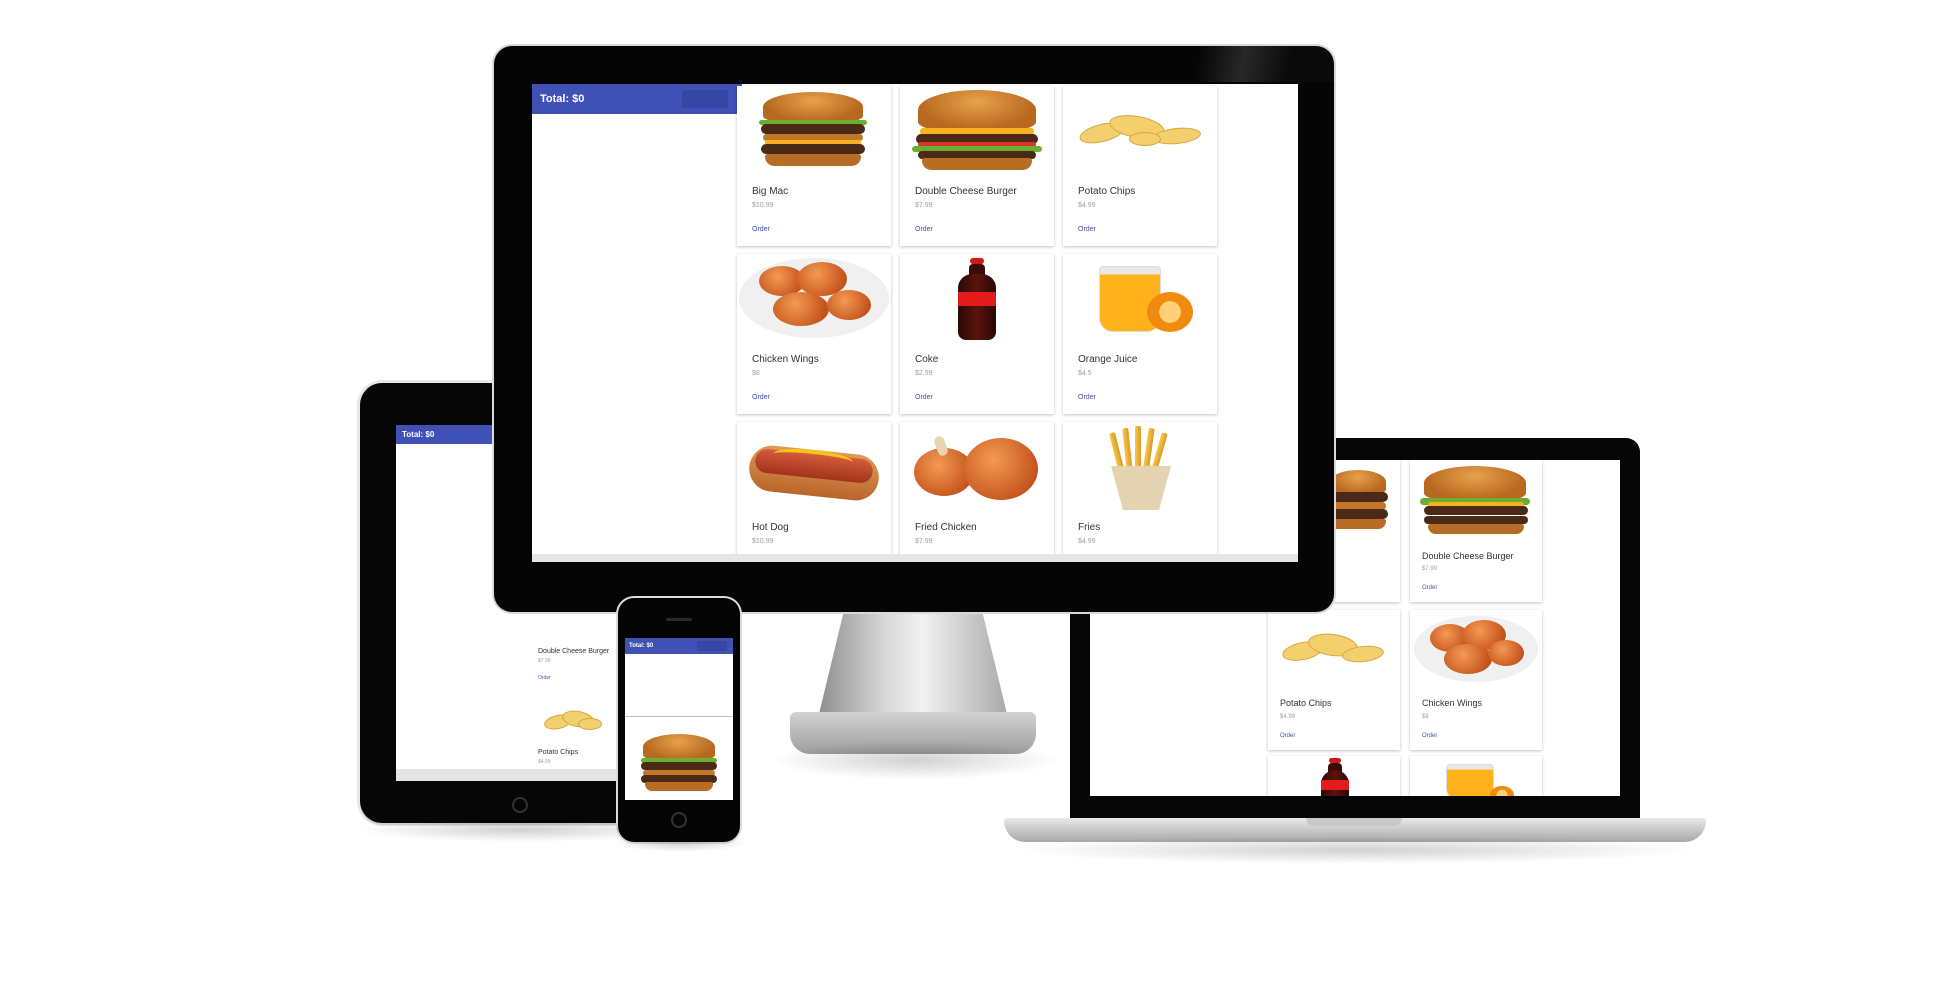  I want to click on card-name: Double Cheese Burger, so click(966, 191).